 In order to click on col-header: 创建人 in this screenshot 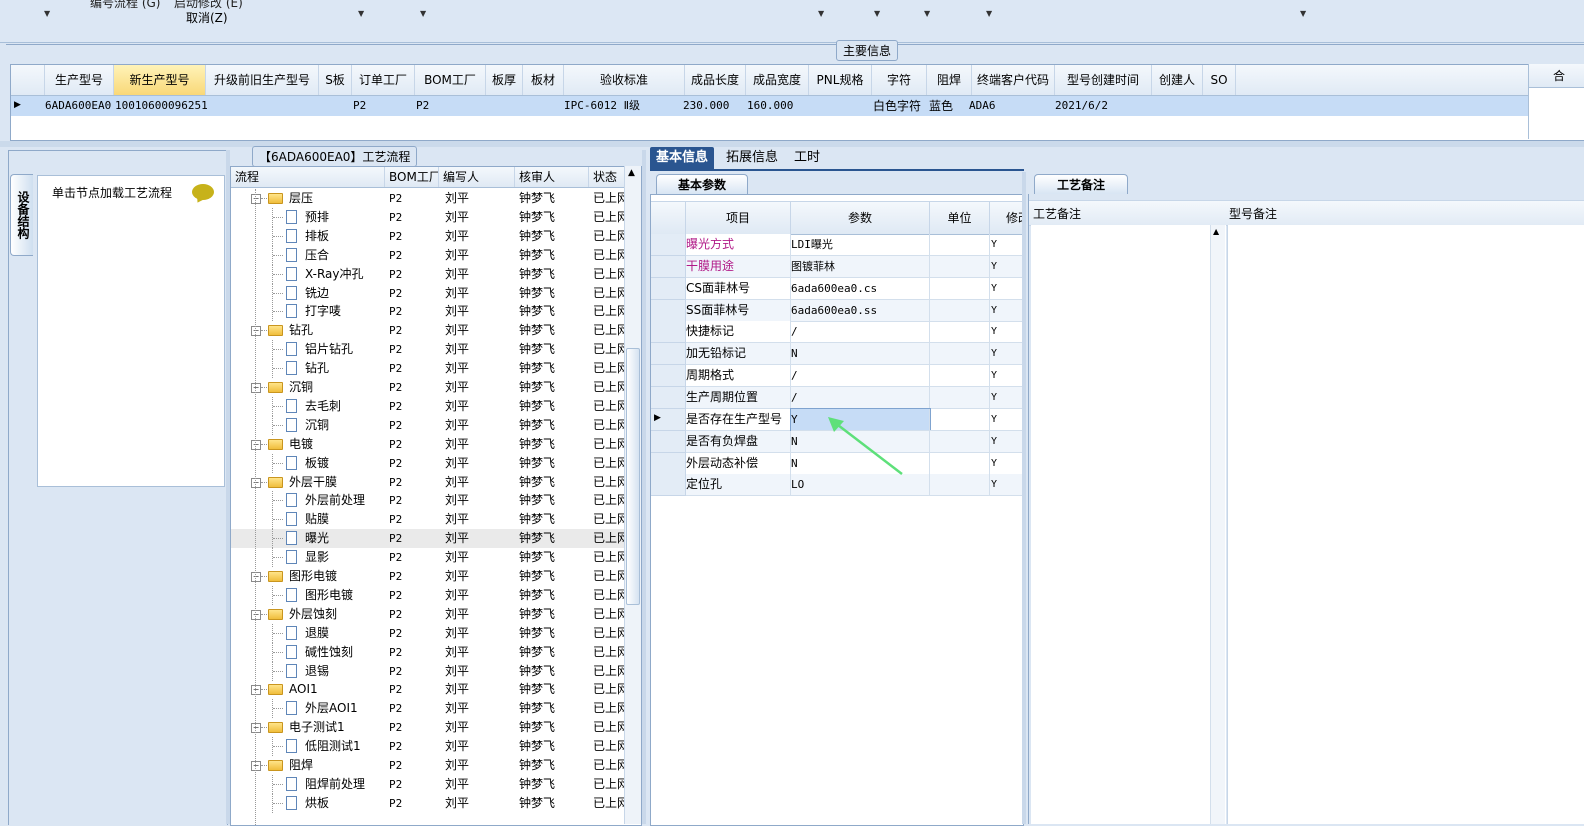, I will do `click(1177, 80)`.